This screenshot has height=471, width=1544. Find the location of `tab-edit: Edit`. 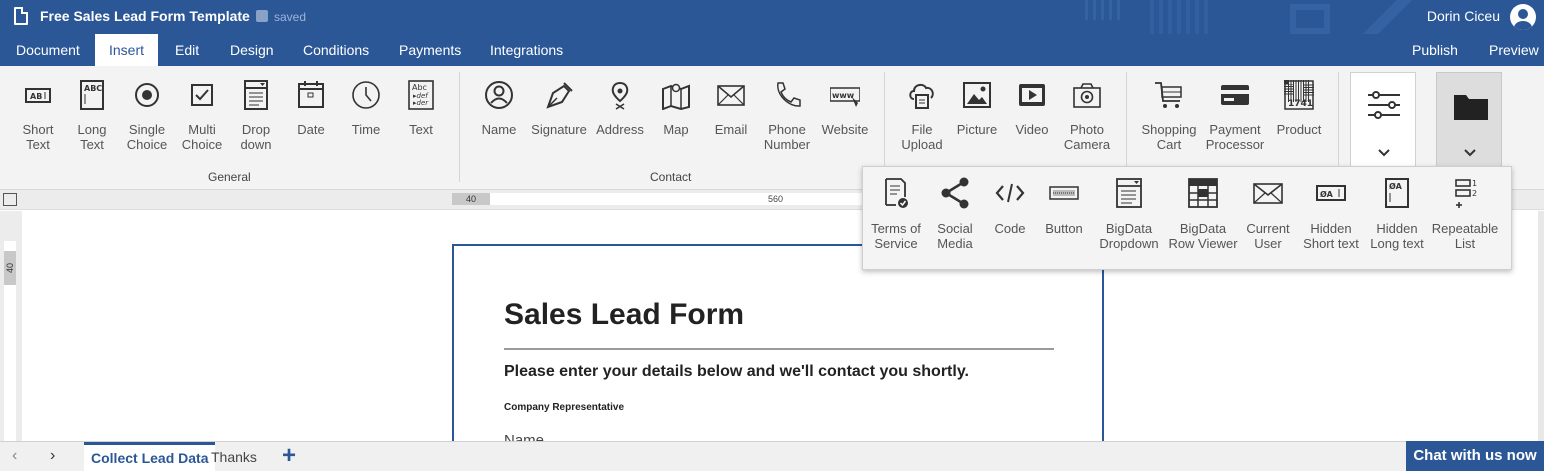

tab-edit: Edit is located at coordinates (187, 50).